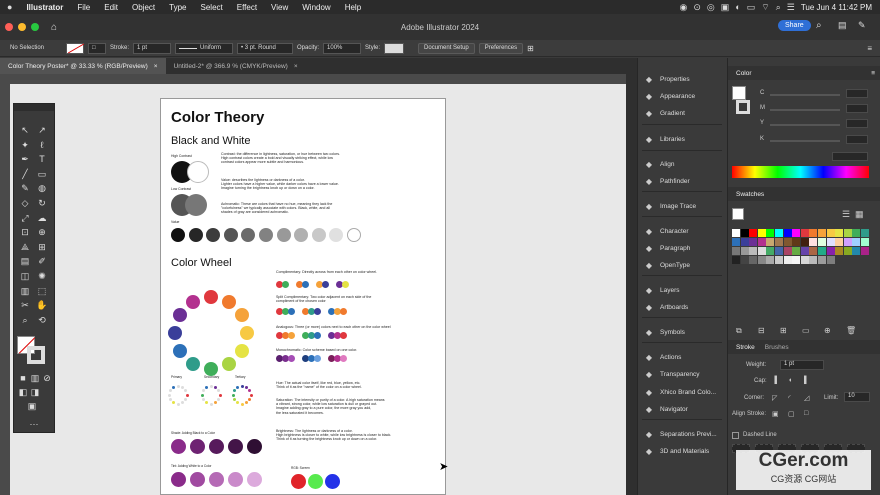 The height and width of the screenshot is (495, 880). What do you see at coordinates (777, 347) in the screenshot?
I see `brushes-tab: Brushes` at bounding box center [777, 347].